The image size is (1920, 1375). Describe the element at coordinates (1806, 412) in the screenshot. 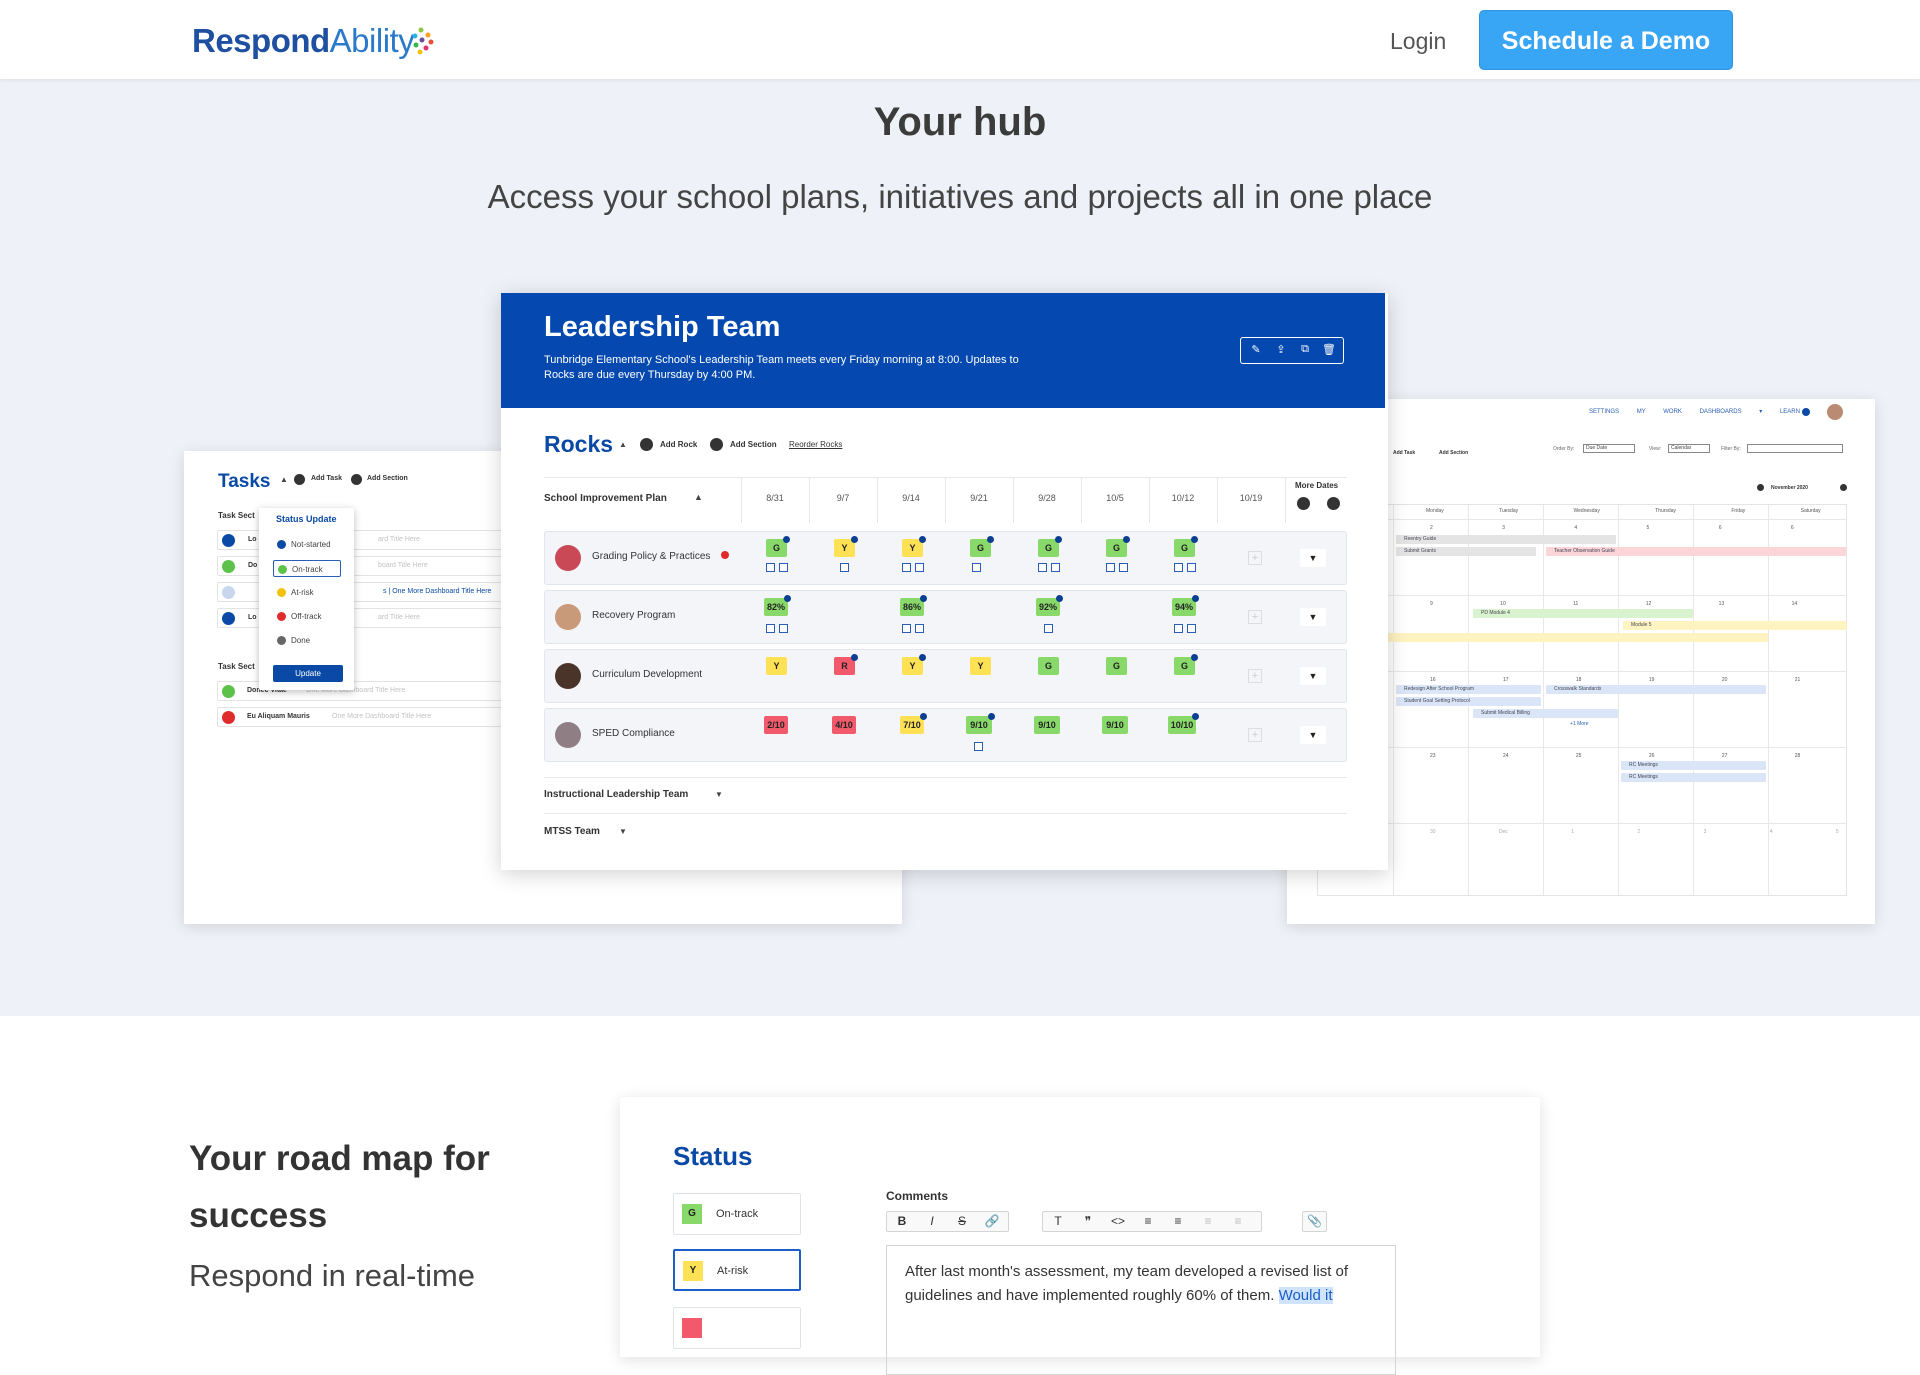

I see `help-icon` at that location.